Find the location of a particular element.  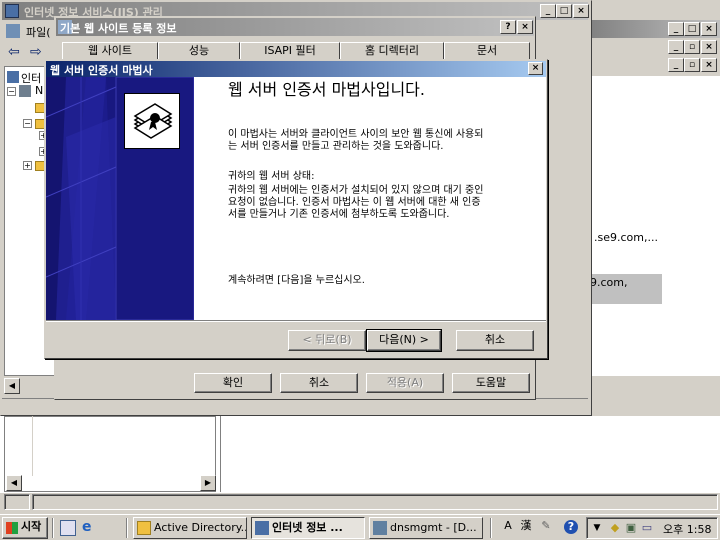

ime-language-icon: A is located at coordinates (508, 526).